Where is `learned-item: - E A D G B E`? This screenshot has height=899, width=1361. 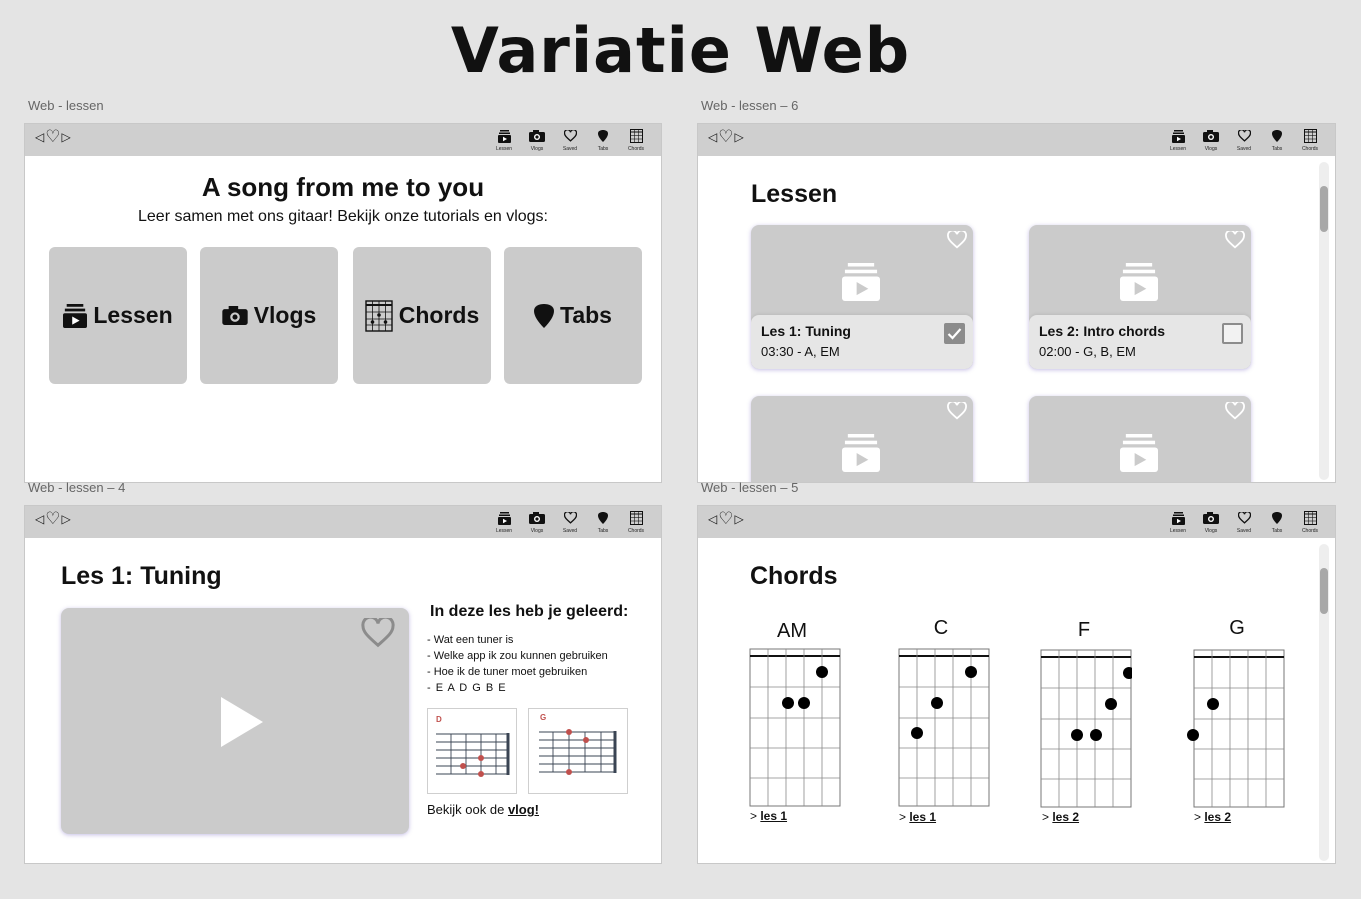
learned-item: - E A D G B E is located at coordinates (467, 688).